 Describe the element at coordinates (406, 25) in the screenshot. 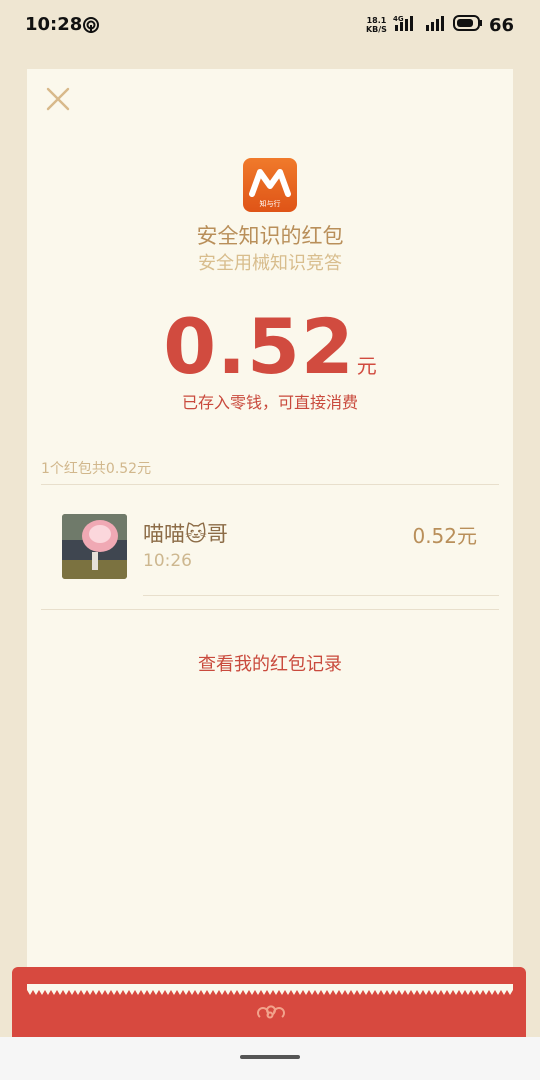

I see `signal-icon: 4G` at that location.